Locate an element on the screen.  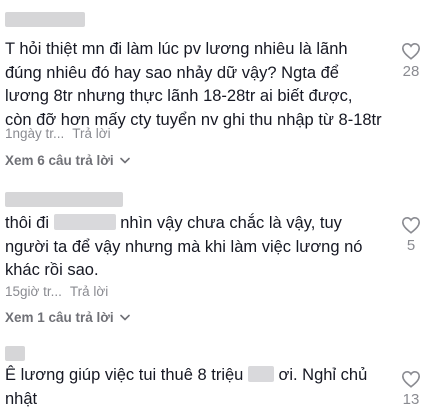
view-replies-label: Xem 6 câu trả lời is located at coordinates (59, 160).